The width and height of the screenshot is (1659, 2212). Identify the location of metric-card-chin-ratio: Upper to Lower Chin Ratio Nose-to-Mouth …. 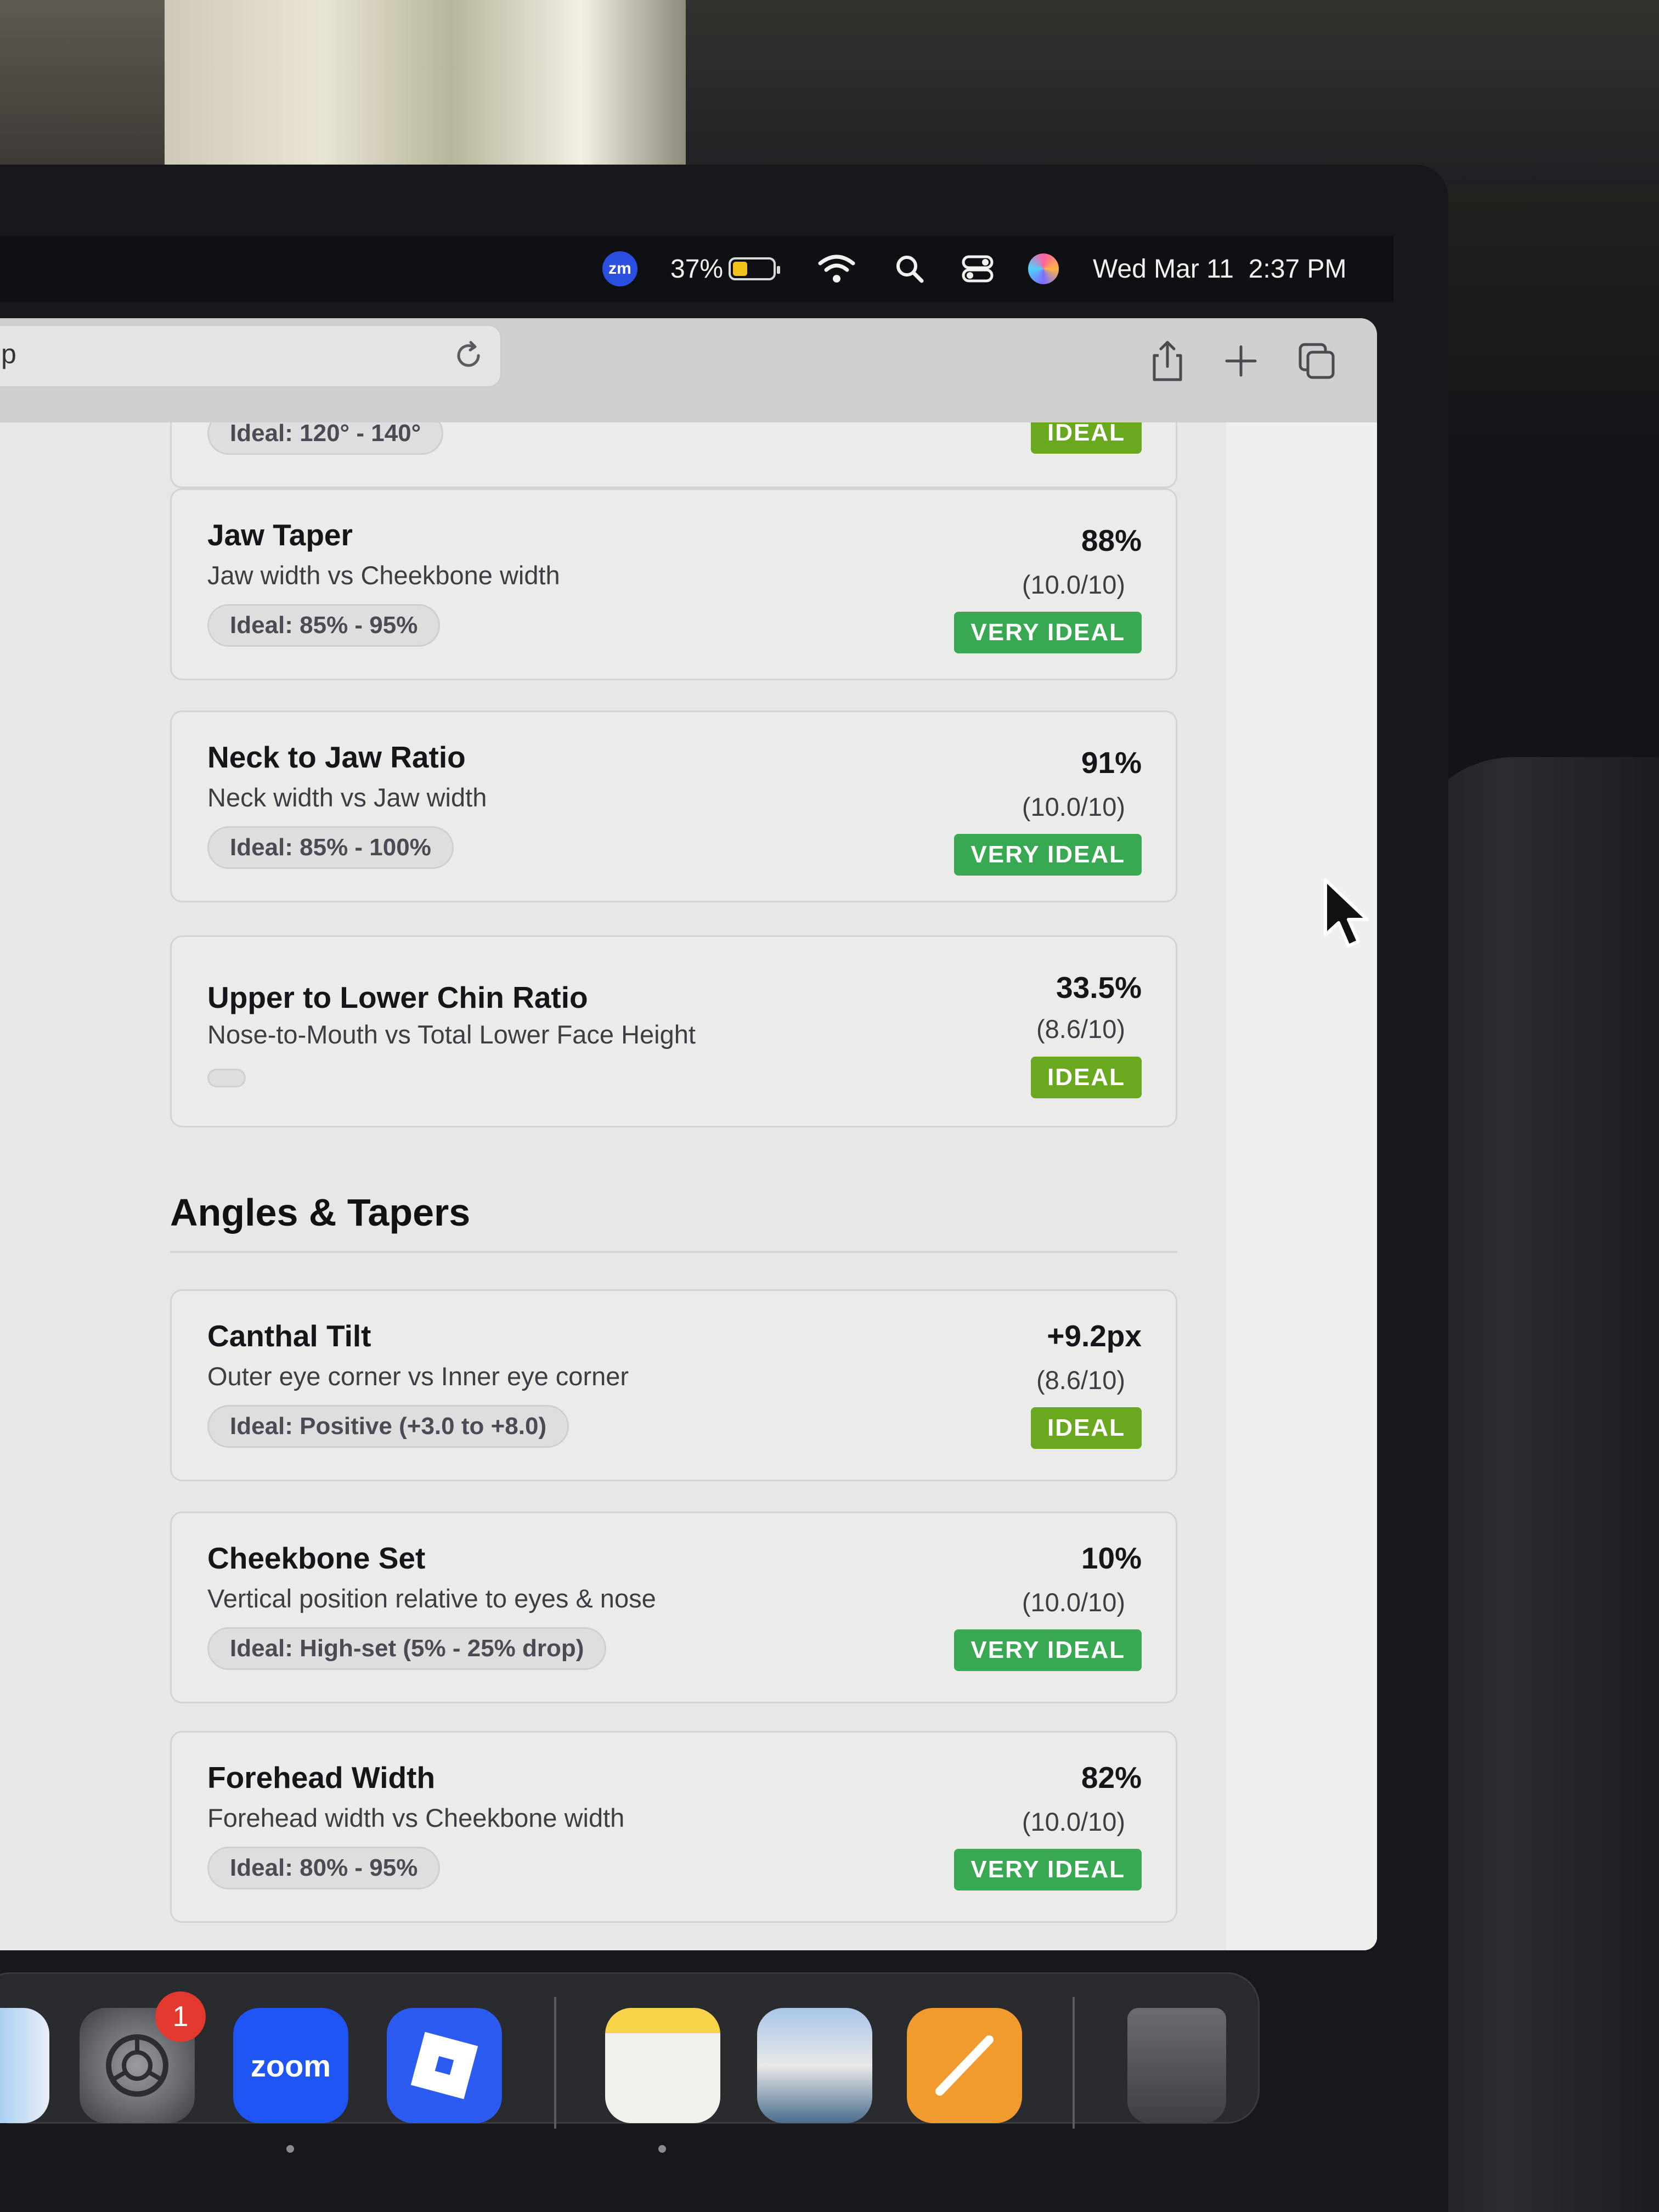
(673, 1031).